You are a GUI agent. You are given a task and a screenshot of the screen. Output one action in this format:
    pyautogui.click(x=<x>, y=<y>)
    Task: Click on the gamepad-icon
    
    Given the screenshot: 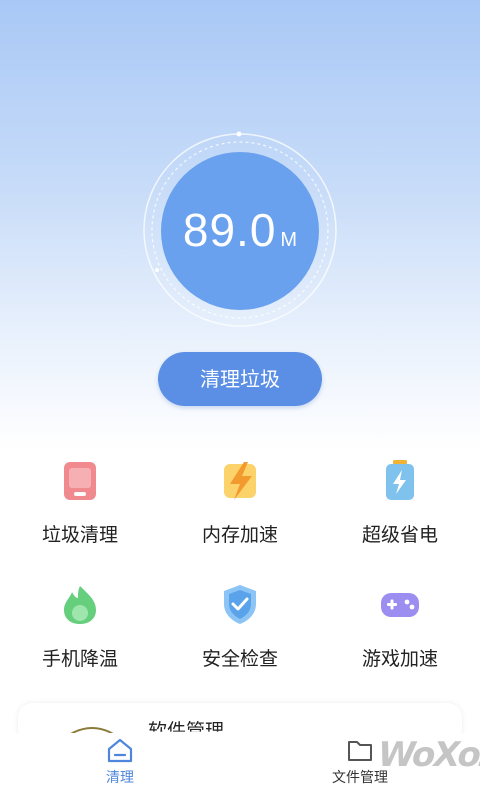 What is the action you would take?
    pyautogui.click(x=400, y=605)
    